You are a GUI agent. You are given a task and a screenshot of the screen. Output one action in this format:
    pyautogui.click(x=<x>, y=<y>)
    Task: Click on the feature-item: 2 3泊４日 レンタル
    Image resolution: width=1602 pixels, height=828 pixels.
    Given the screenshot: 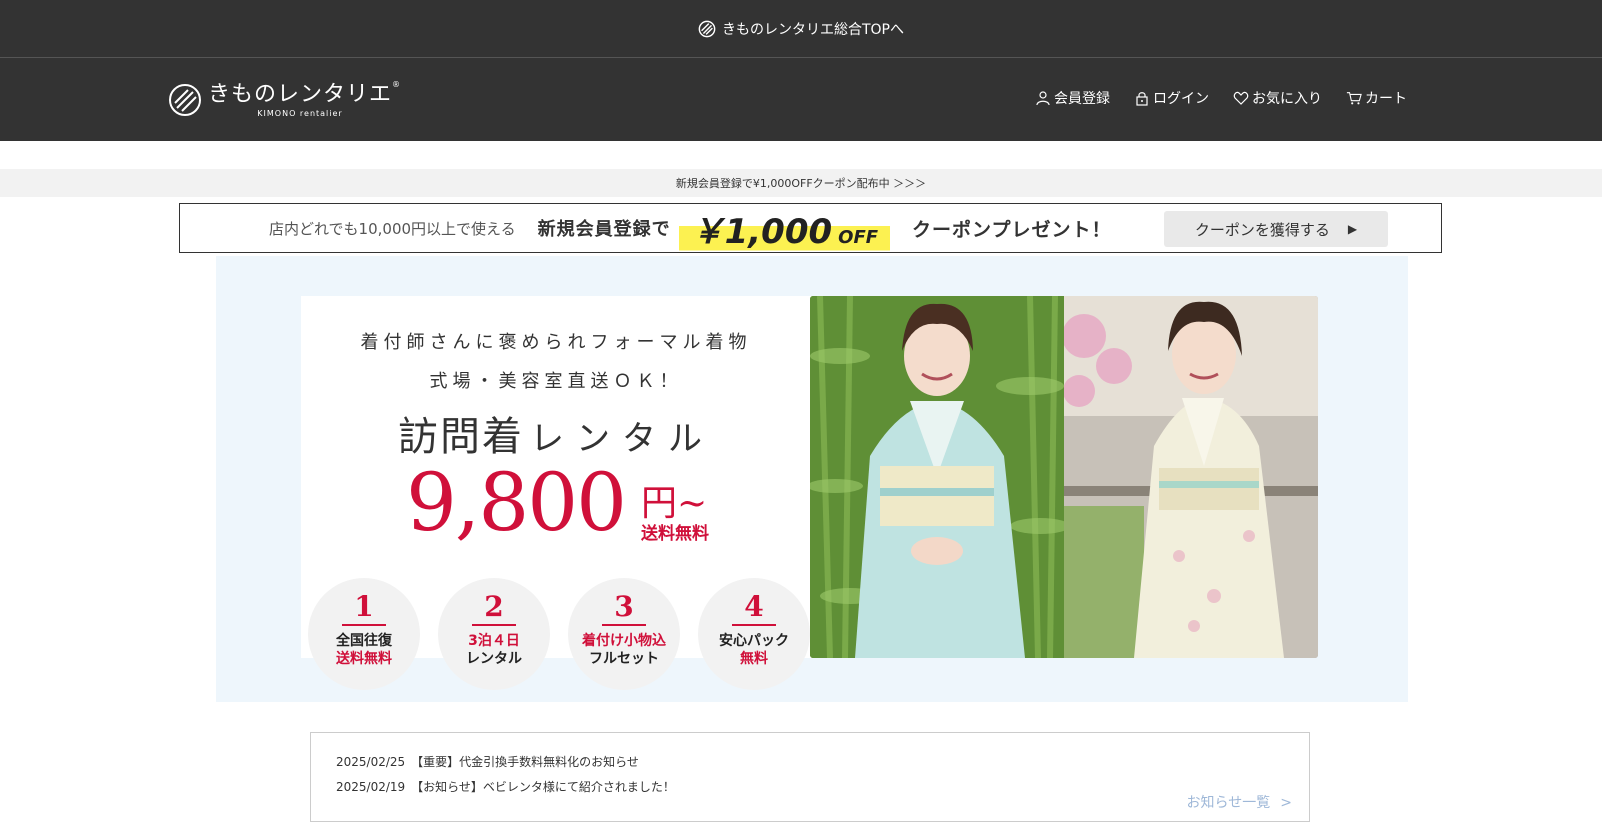 What is the action you would take?
    pyautogui.click(x=494, y=634)
    